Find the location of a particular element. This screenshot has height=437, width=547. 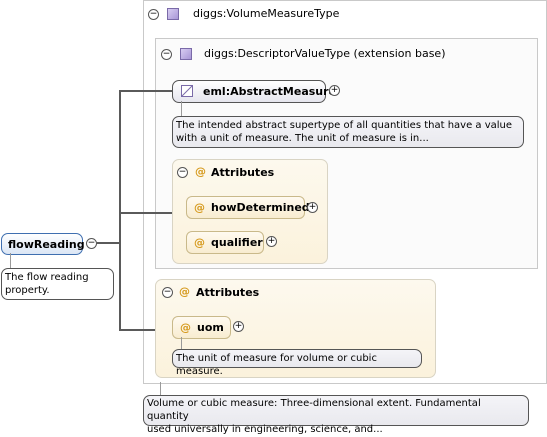

connector-to-outer-attributes is located at coordinates (137, 330).